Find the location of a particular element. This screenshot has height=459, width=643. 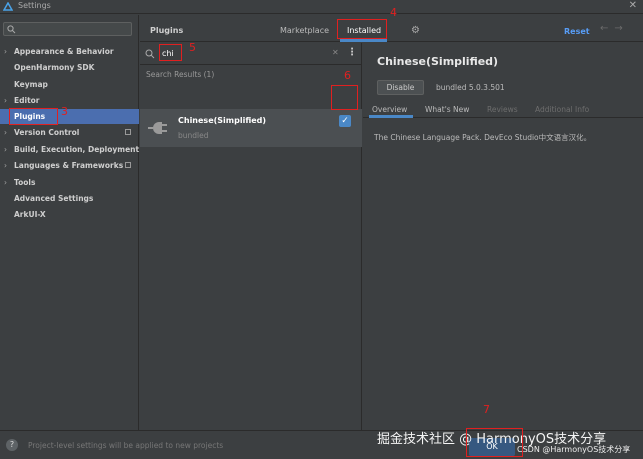

bundled-version: bundled 5.0.3.501 is located at coordinates (470, 87).